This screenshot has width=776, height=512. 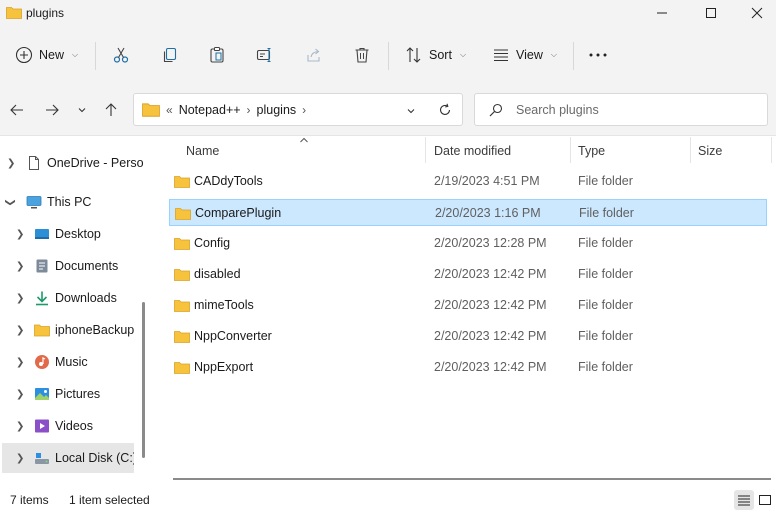 What do you see at coordinates (42, 362) in the screenshot?
I see `music-icon` at bounding box center [42, 362].